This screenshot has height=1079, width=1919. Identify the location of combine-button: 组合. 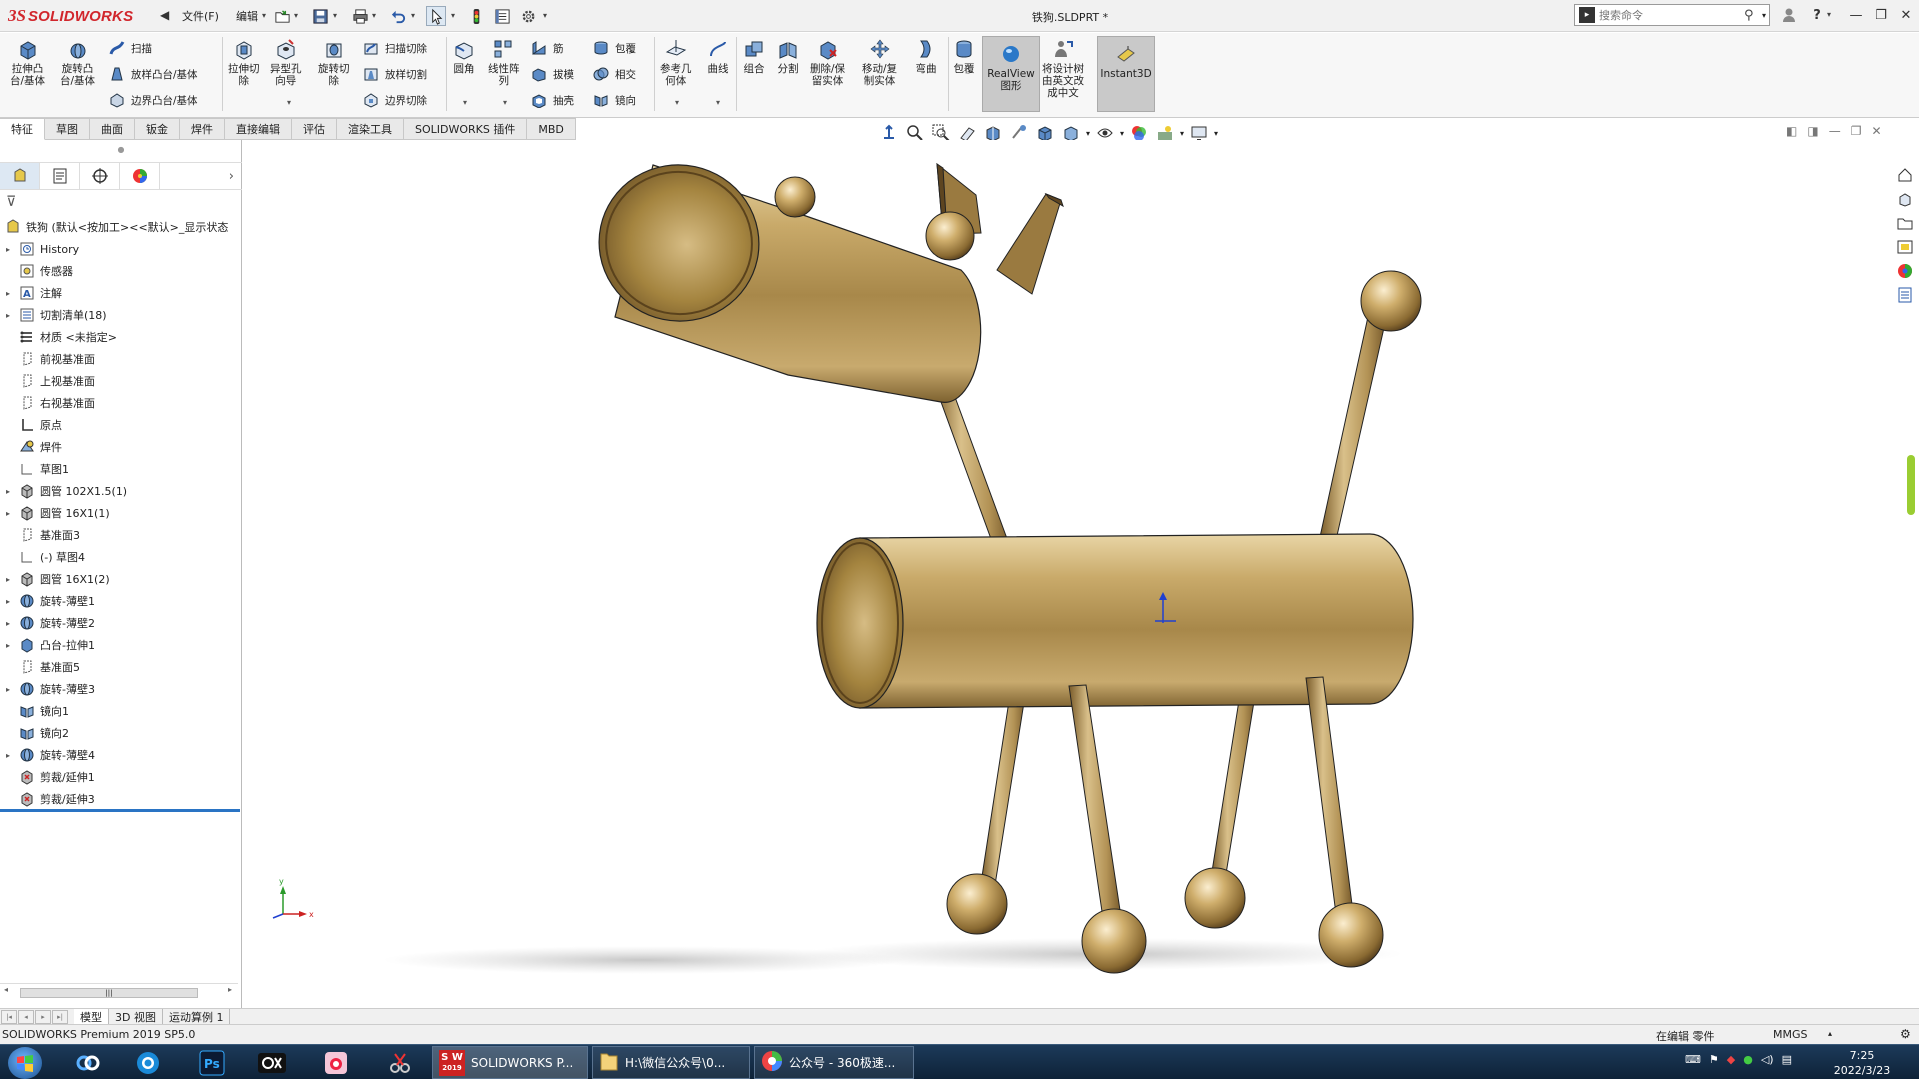
(754, 56).